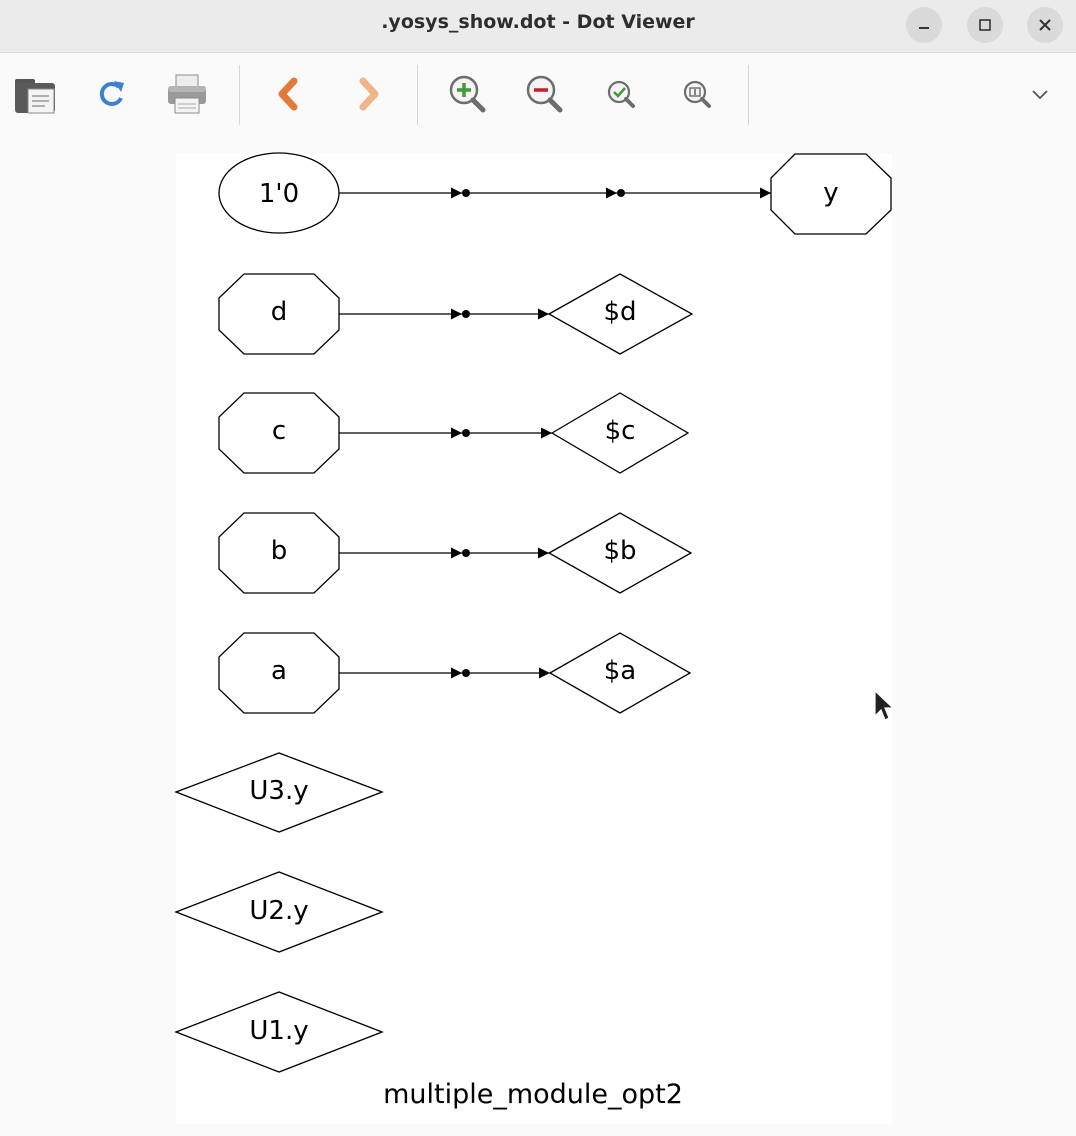 This screenshot has width=1076, height=1136. What do you see at coordinates (620, 431) in the screenshot?
I see `node-wire-c-label: $c` at bounding box center [620, 431].